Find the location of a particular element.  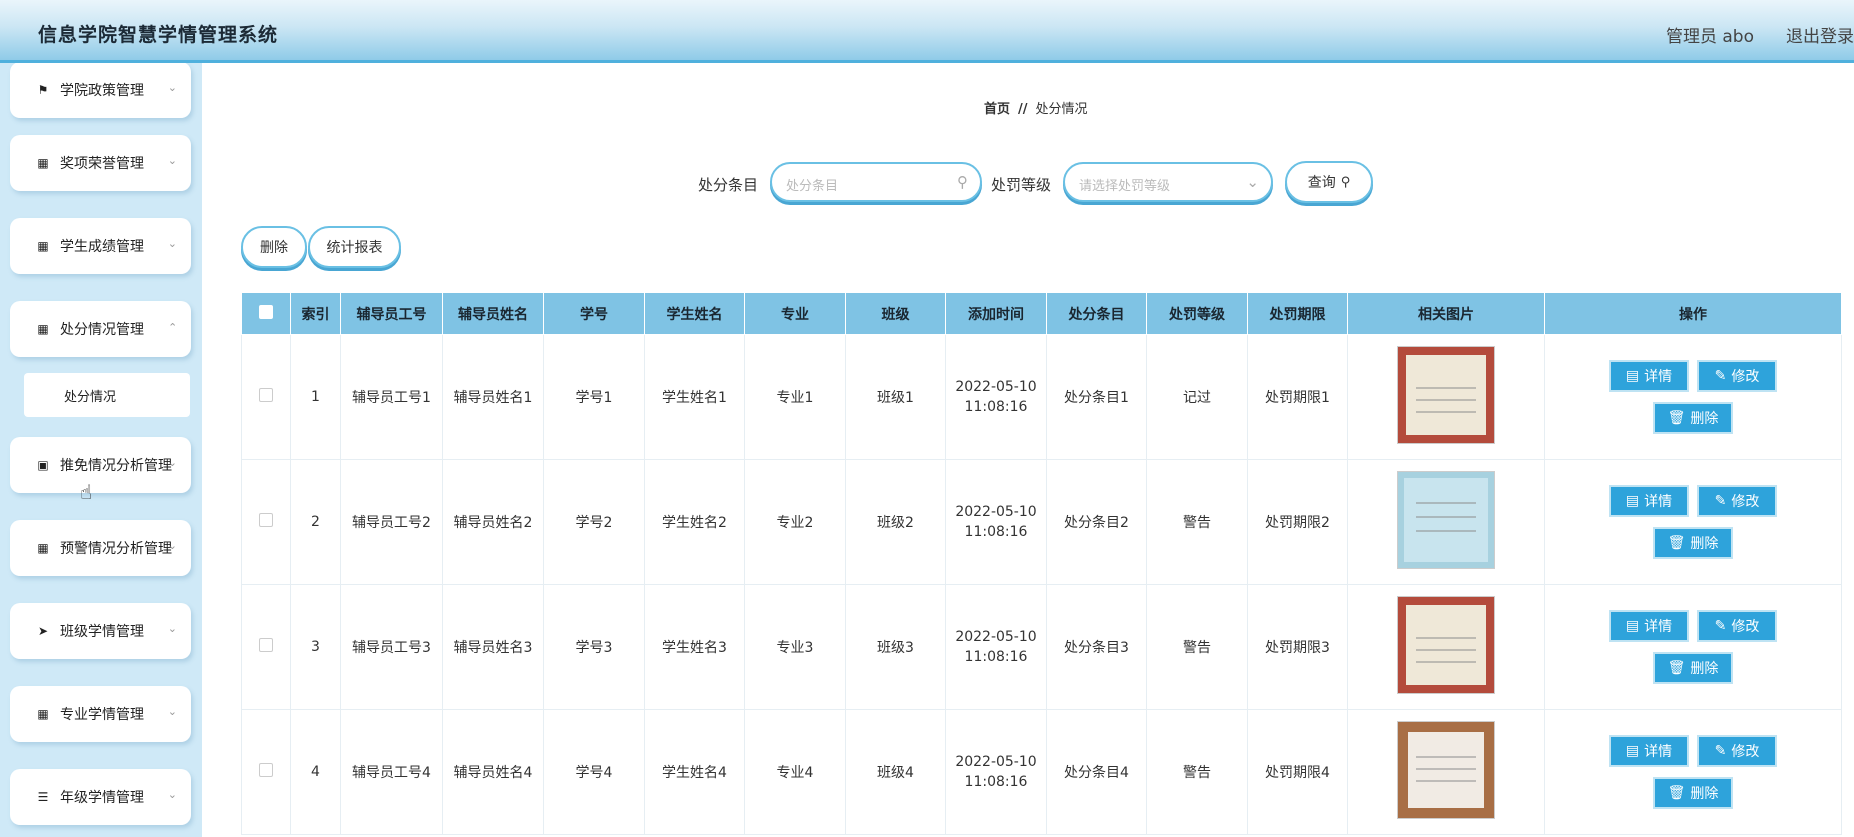

send-icon: ➤ is located at coordinates (43, 631).